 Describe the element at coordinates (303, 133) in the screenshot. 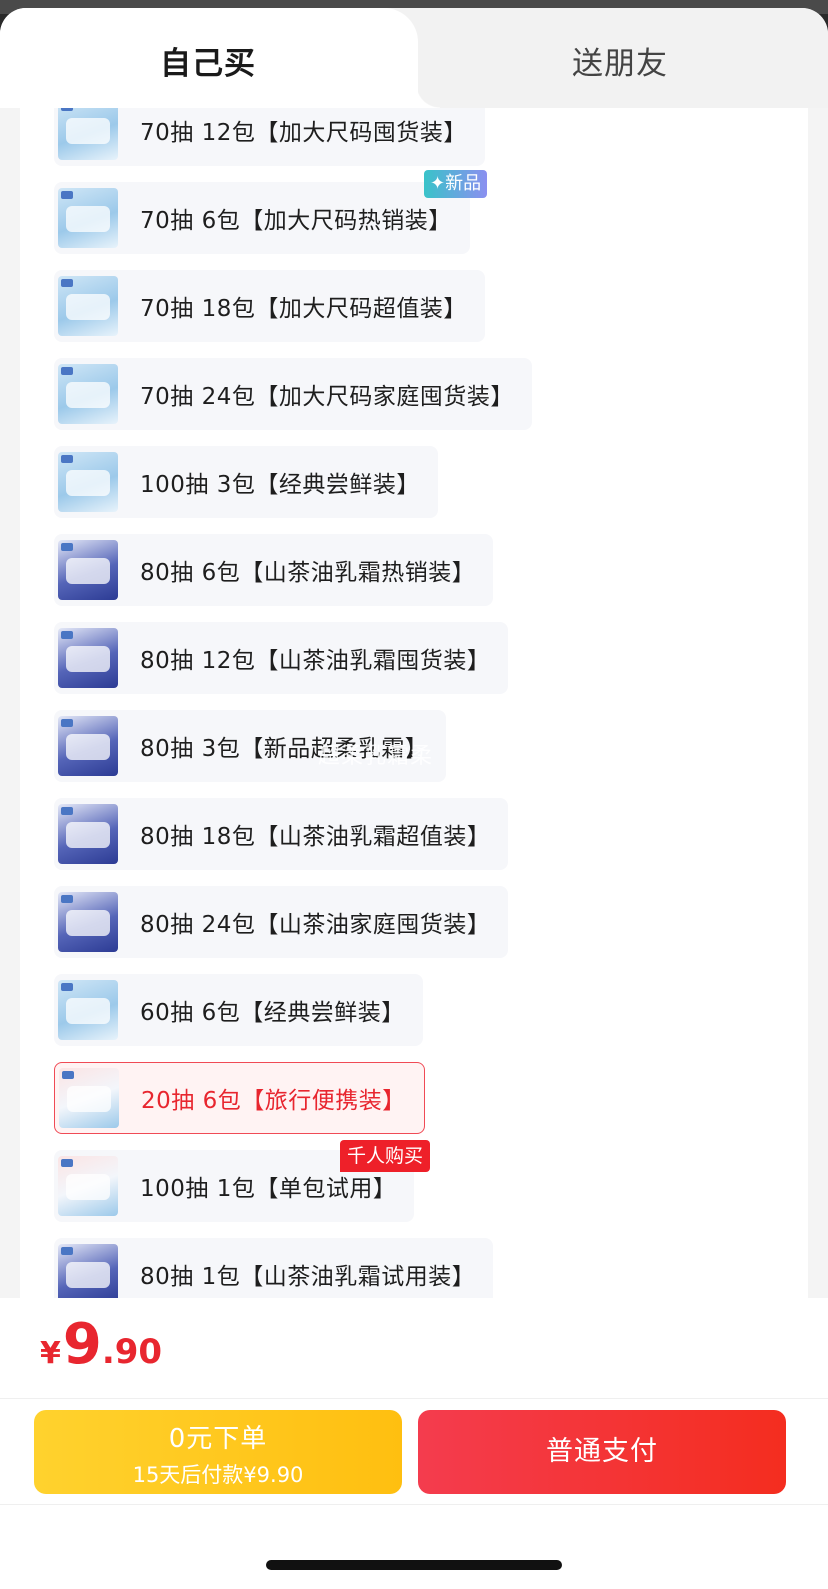

I see `sku-label: 70抽 12包【加大尺码囤货装】` at that location.